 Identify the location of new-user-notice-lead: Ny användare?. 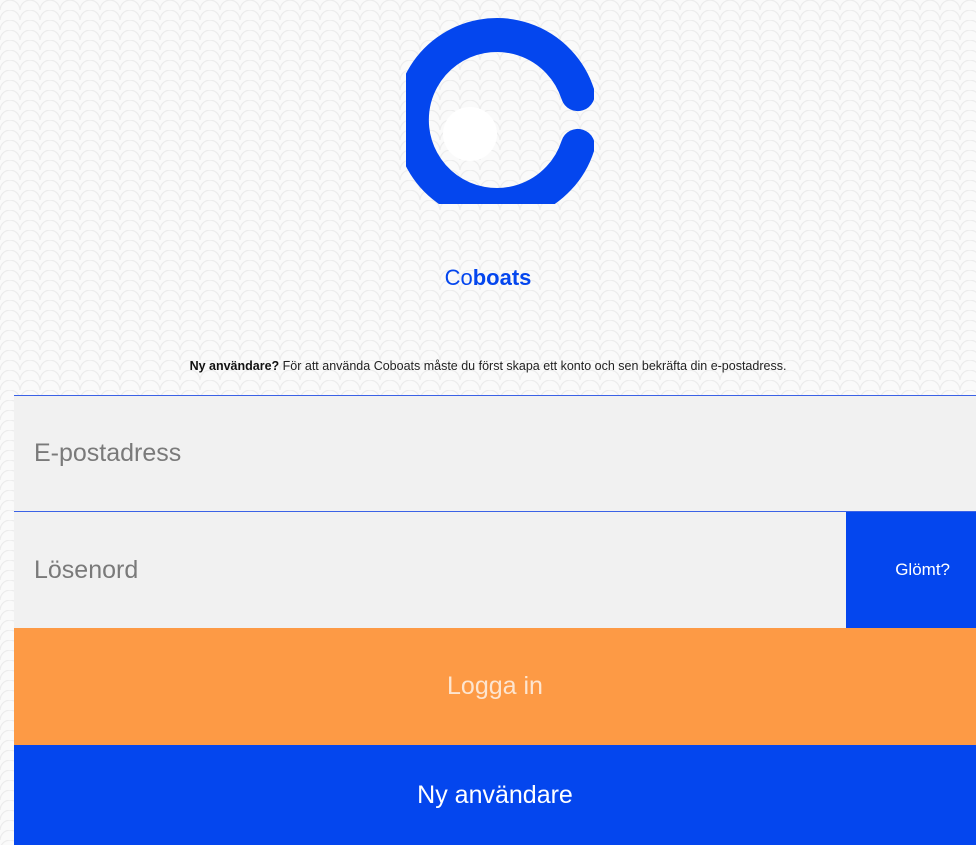
(234, 366).